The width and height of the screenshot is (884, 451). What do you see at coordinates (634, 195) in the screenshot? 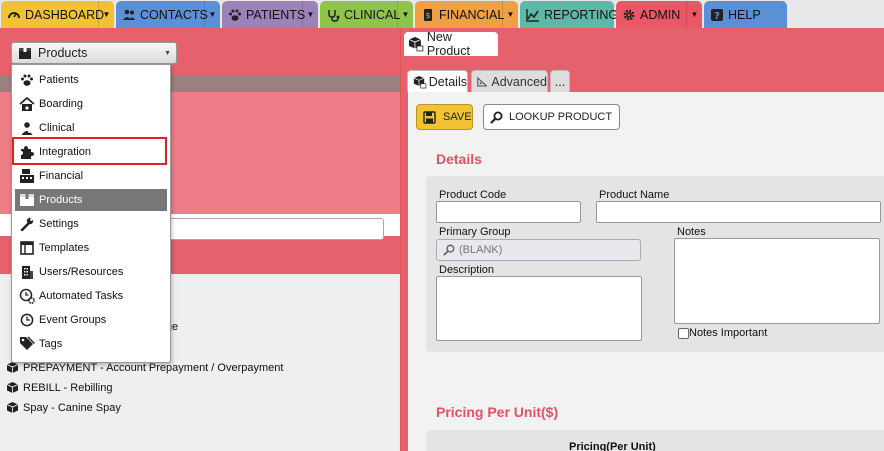
I see `product-name-label: Product Name` at bounding box center [634, 195].